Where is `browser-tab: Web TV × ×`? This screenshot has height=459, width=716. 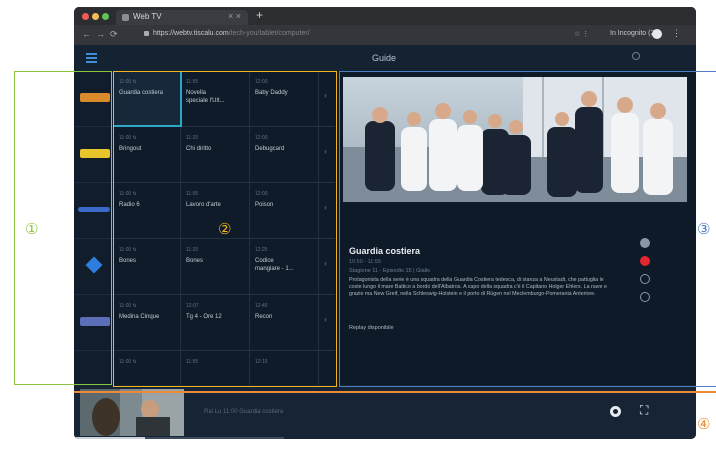
browser-tab: Web TV × × is located at coordinates (182, 17).